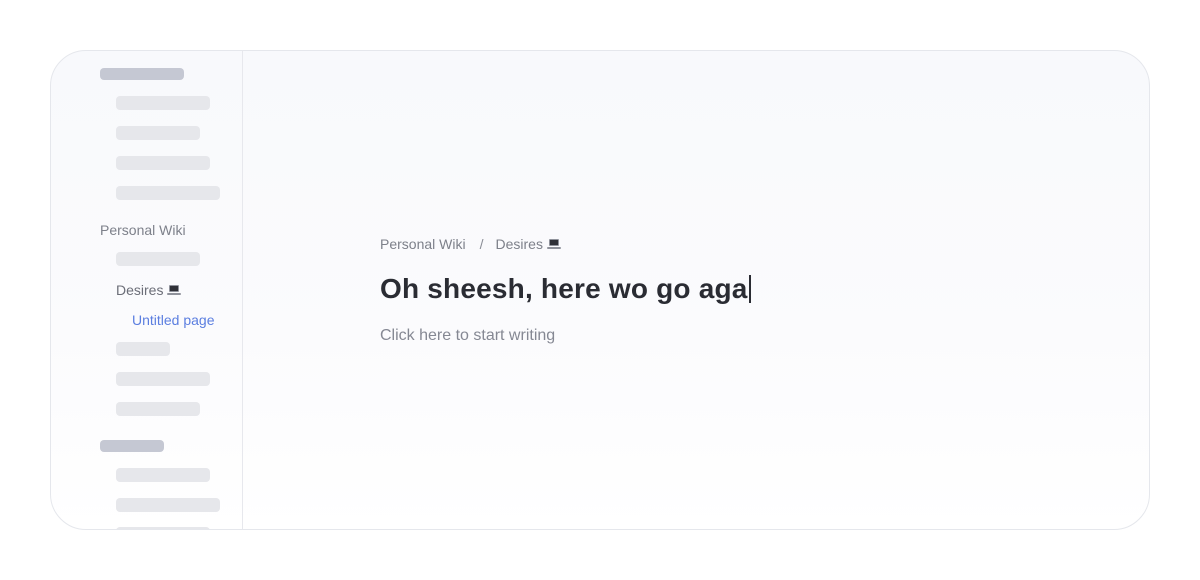 This screenshot has width=1200, height=580. I want to click on breadcrumb: Personal Wiki / Desires, so click(470, 244).